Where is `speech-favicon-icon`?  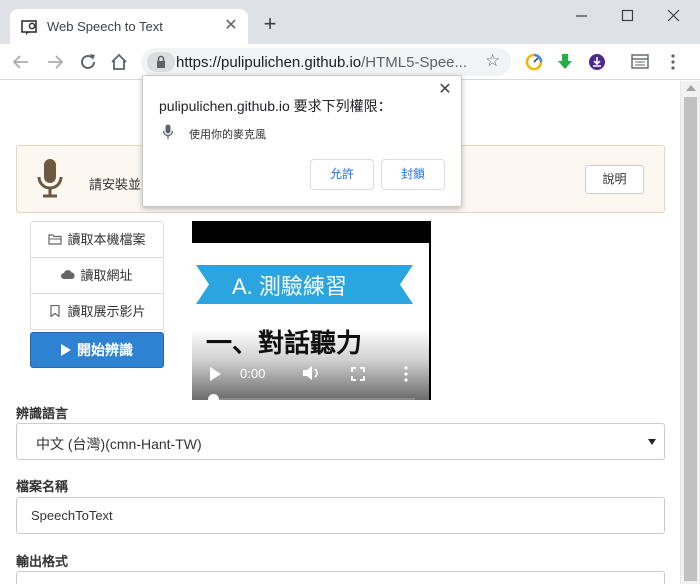
speech-favicon-icon is located at coordinates (29, 27).